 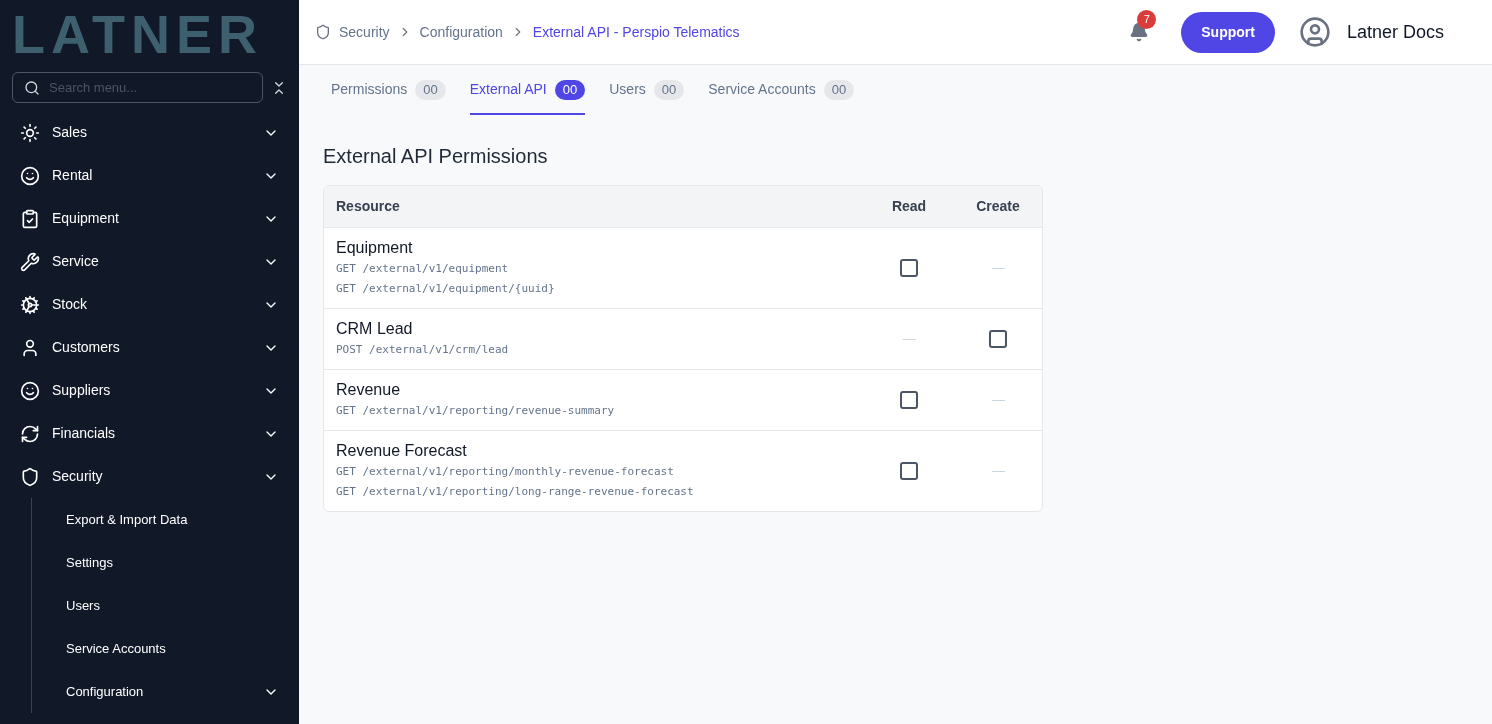 What do you see at coordinates (30, 132) in the screenshot?
I see `sun-icon` at bounding box center [30, 132].